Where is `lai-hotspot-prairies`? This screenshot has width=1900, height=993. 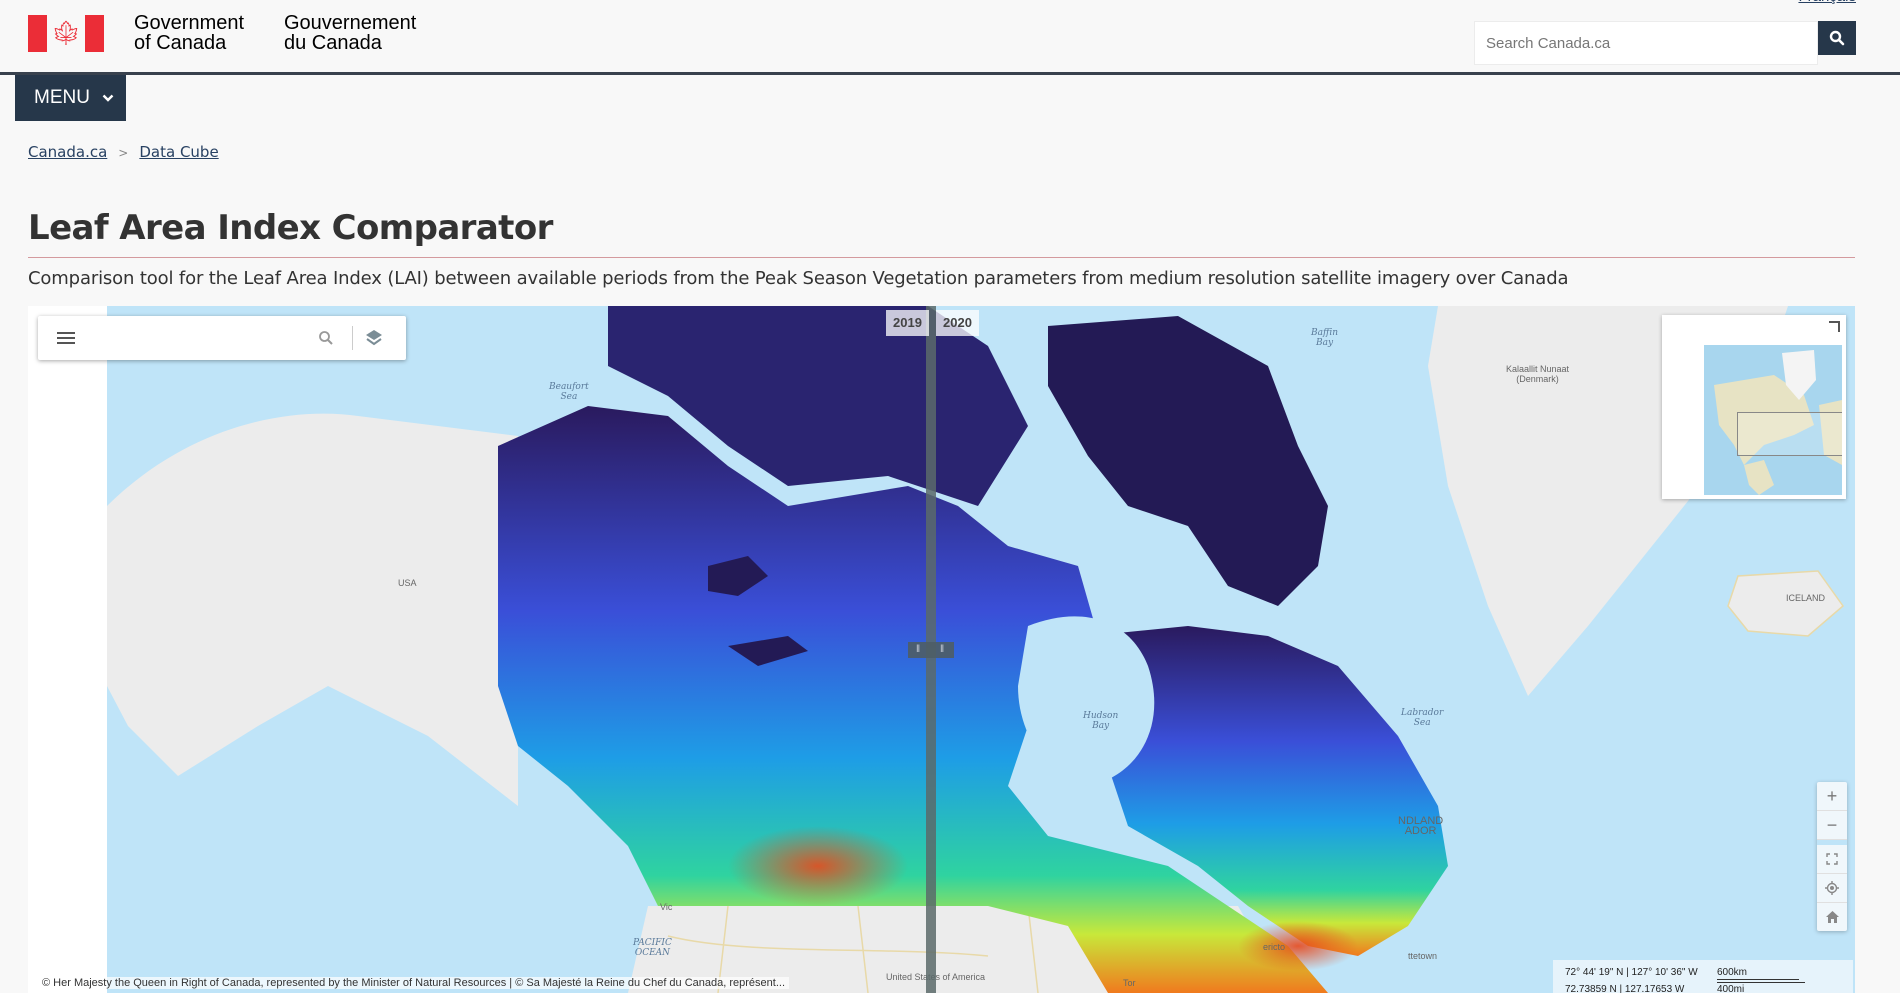
lai-hotspot-prairies is located at coordinates (818, 866).